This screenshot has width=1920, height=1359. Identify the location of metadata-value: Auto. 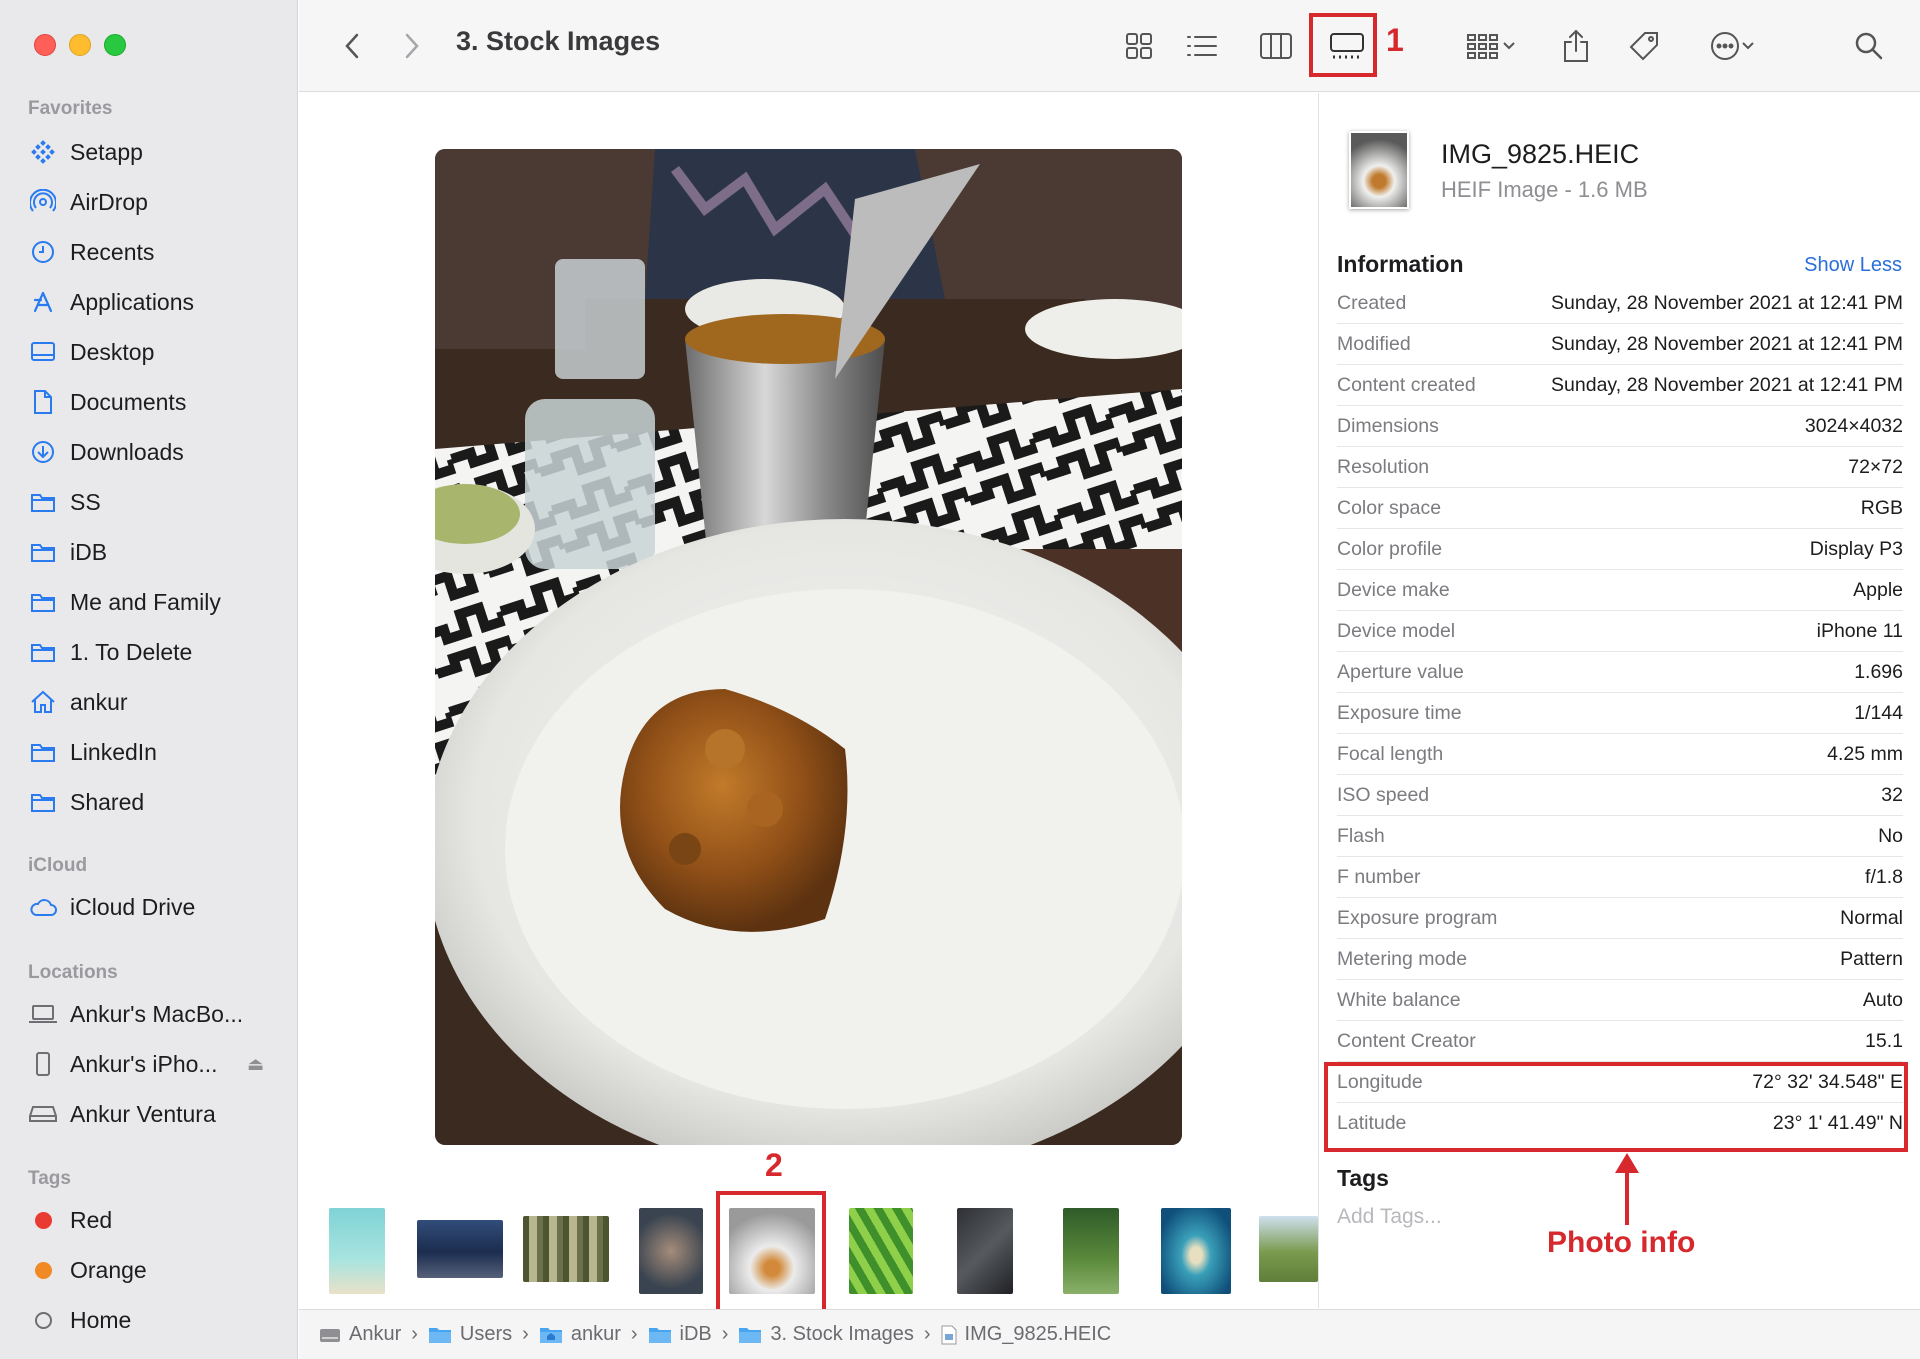
(1882, 999).